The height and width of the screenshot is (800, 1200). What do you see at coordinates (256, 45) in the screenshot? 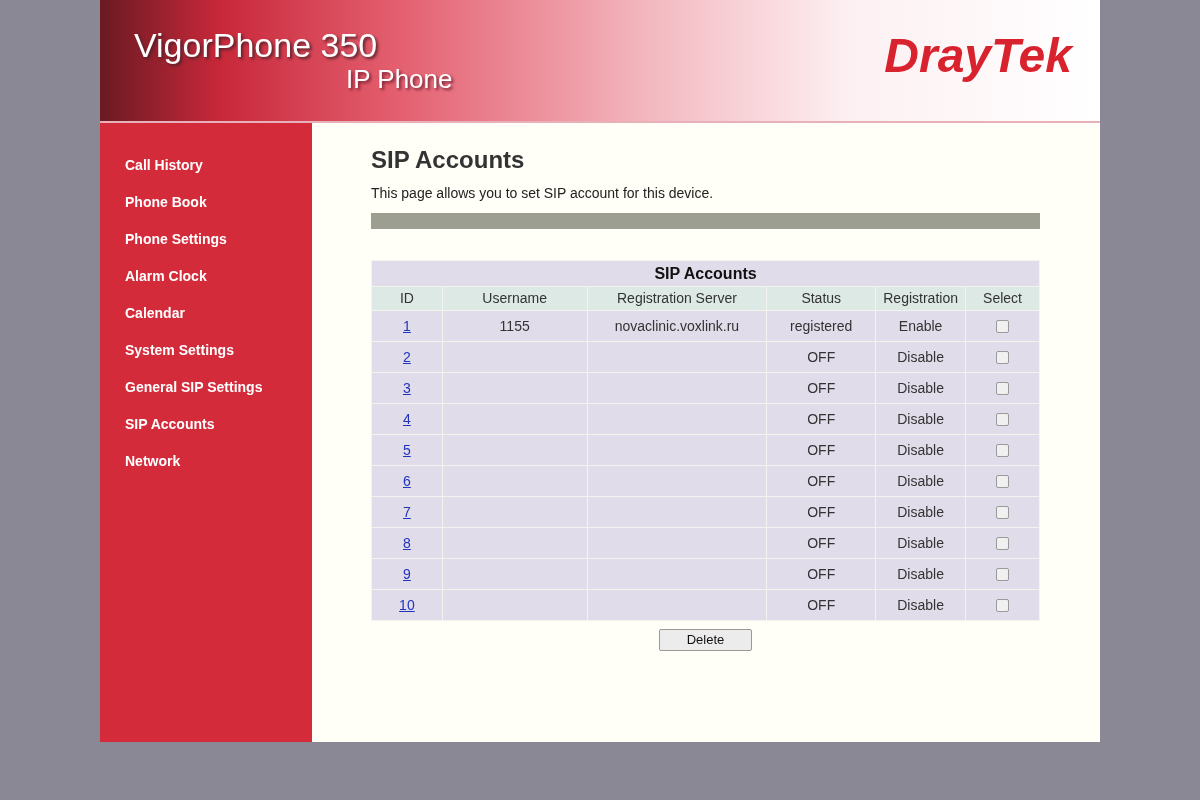
I see `product-title: VigorPhone 350` at bounding box center [256, 45].